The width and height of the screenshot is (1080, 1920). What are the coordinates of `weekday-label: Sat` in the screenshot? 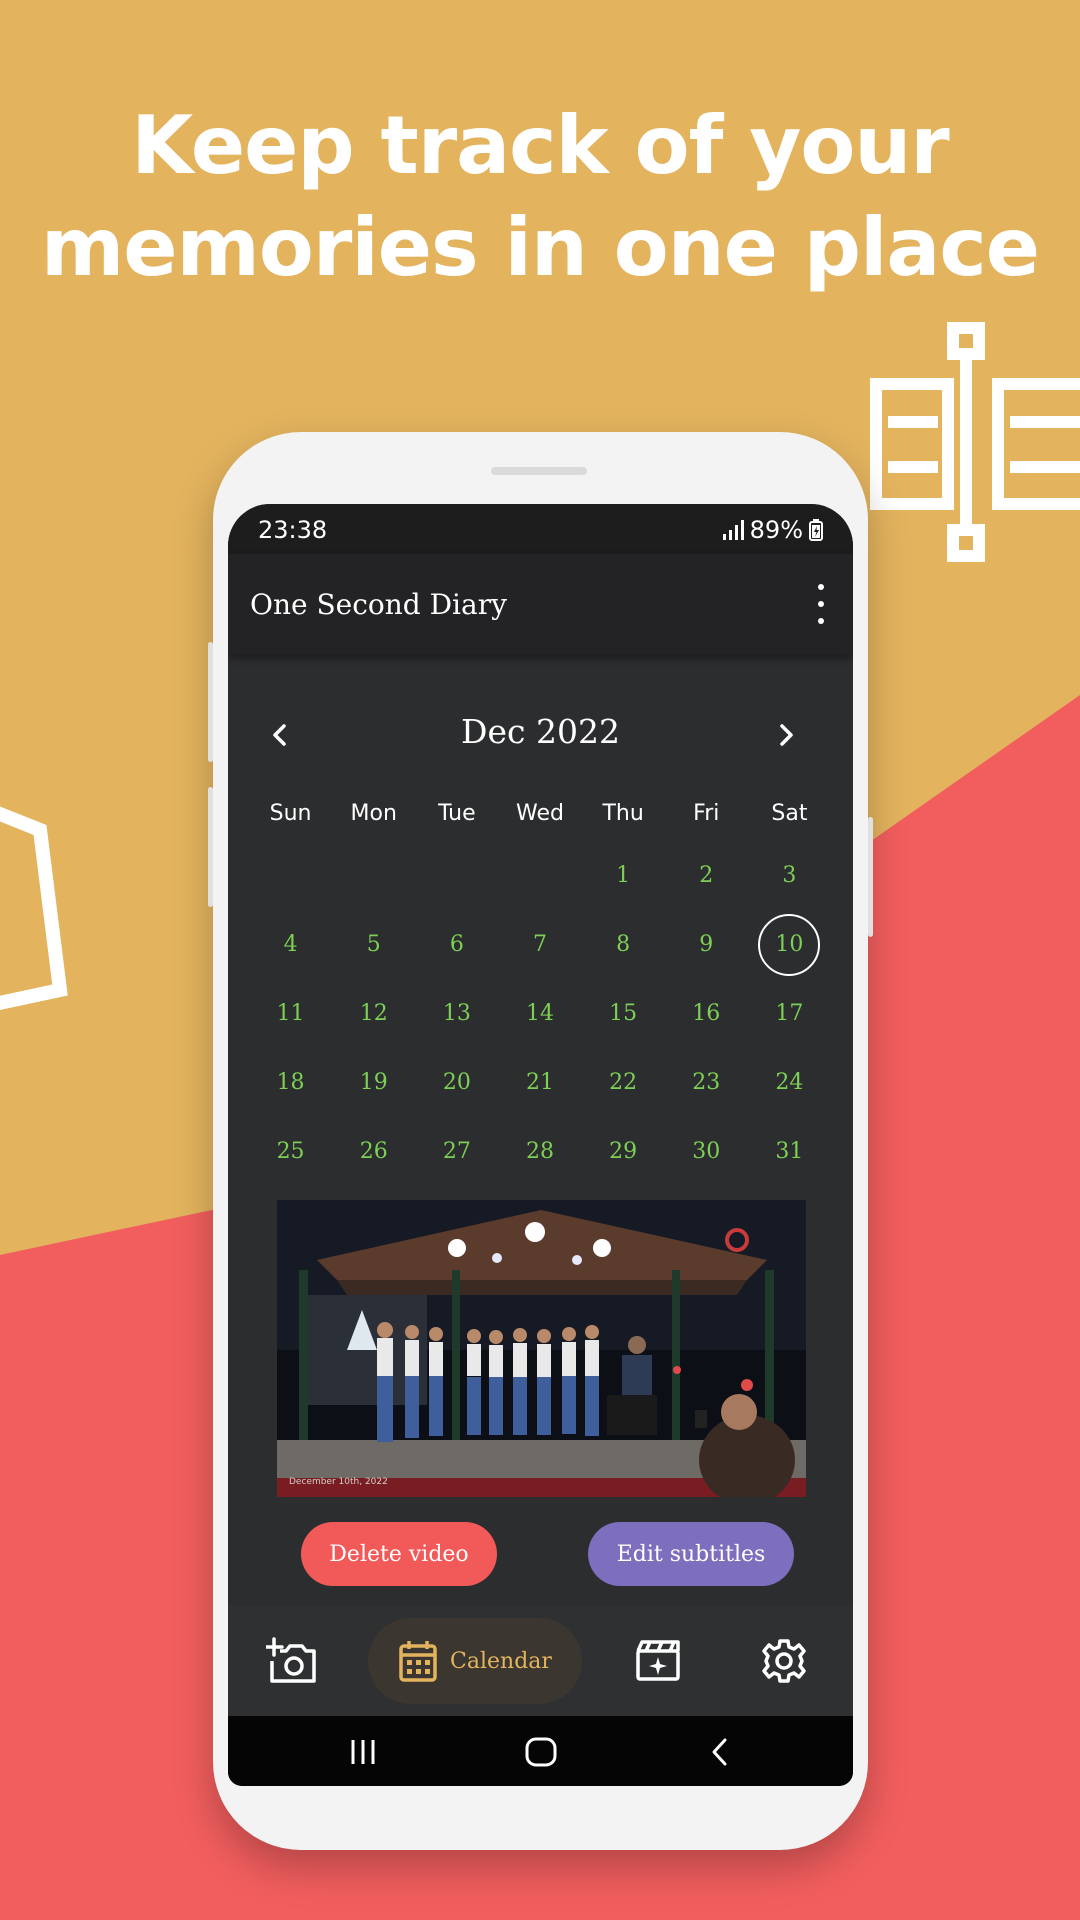 It's located at (789, 813).